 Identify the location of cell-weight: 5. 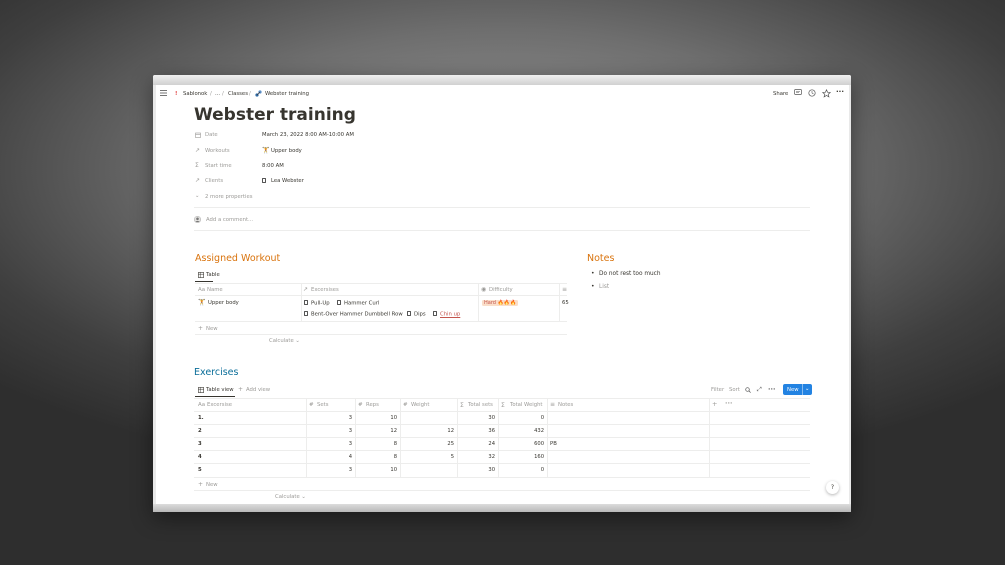
(427, 457).